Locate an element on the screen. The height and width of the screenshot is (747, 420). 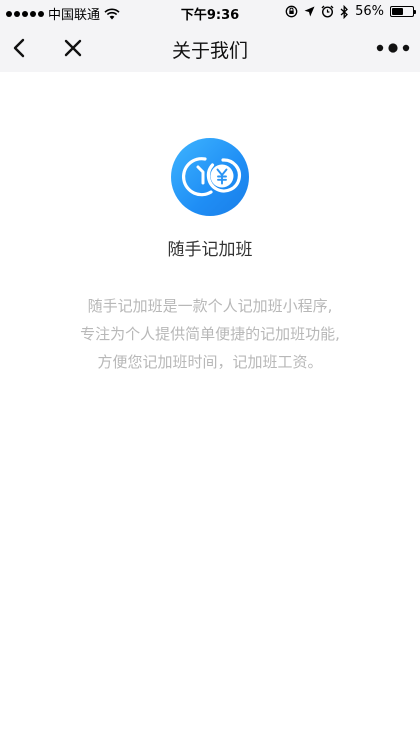
description-line: 方便您记加班时间，记加班工资。 is located at coordinates (210, 362).